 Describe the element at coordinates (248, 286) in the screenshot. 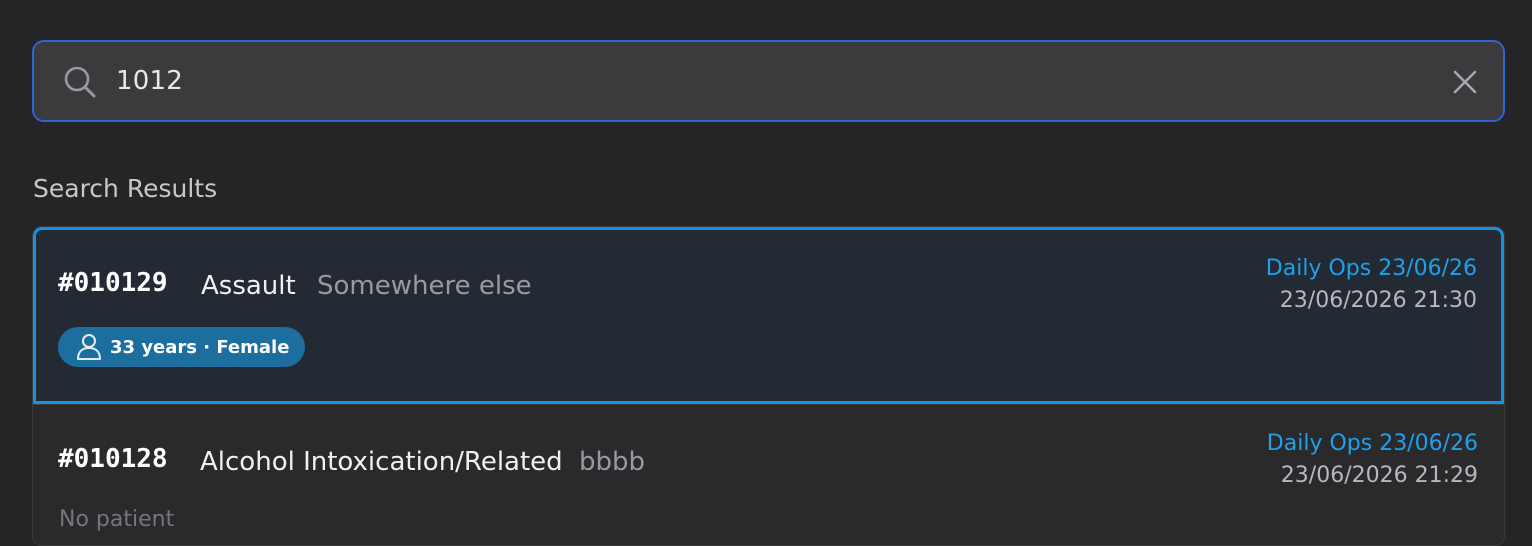

I see `incident-type: Assault` at that location.